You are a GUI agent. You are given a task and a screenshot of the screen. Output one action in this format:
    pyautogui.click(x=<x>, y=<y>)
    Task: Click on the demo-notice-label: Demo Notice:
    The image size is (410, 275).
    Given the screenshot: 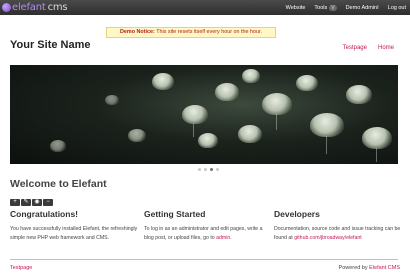 What is the action you would take?
    pyautogui.click(x=137, y=32)
    